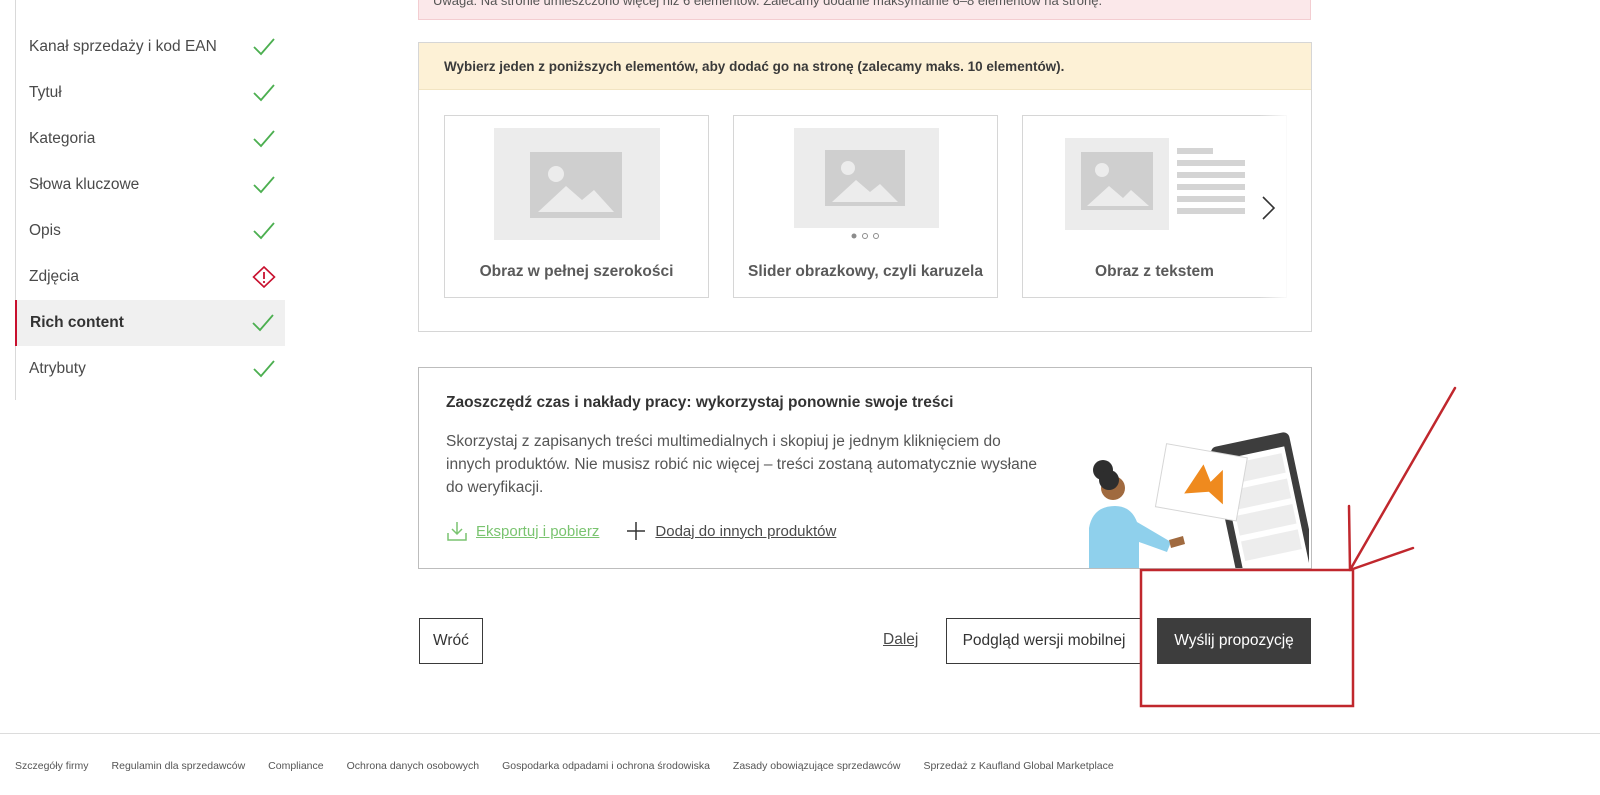 This screenshot has width=1600, height=795. What do you see at coordinates (1018, 766) in the screenshot?
I see `footer-link-global-marketplace: Sprzedaż z Kaufland Global Marketplace` at bounding box center [1018, 766].